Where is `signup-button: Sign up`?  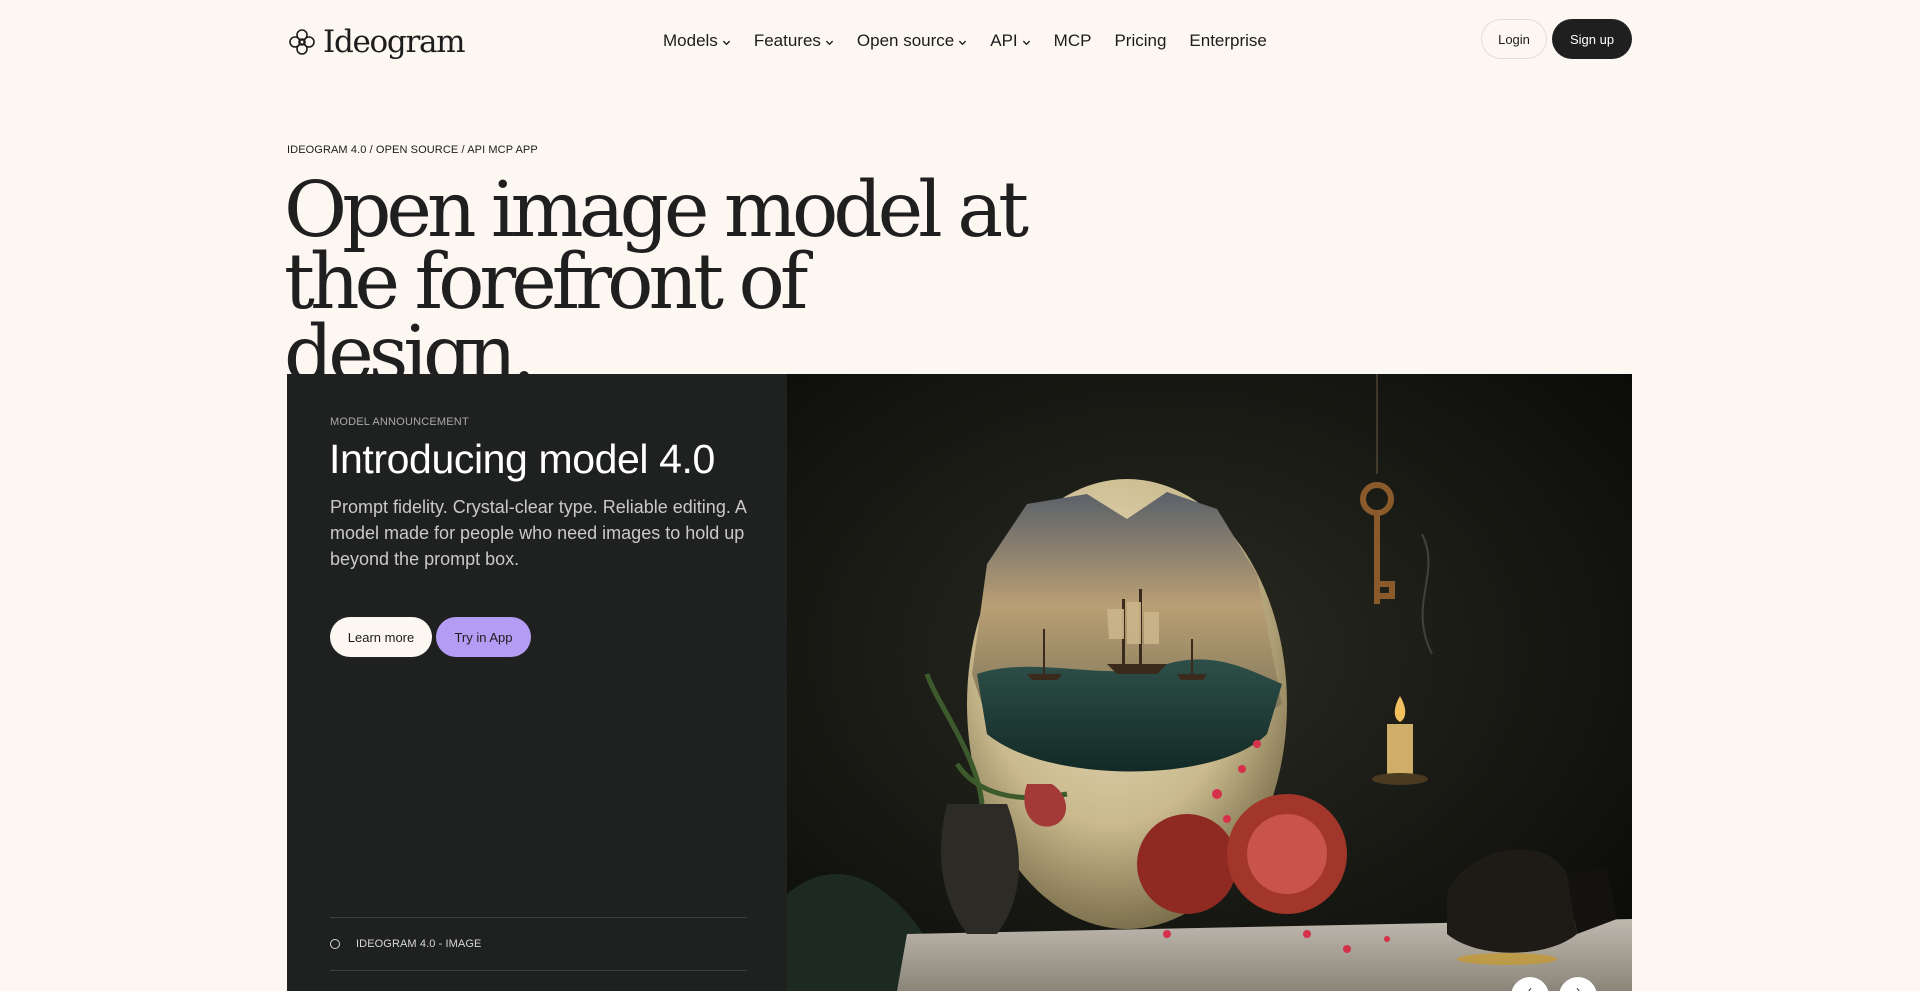
signup-button: Sign up is located at coordinates (1592, 39).